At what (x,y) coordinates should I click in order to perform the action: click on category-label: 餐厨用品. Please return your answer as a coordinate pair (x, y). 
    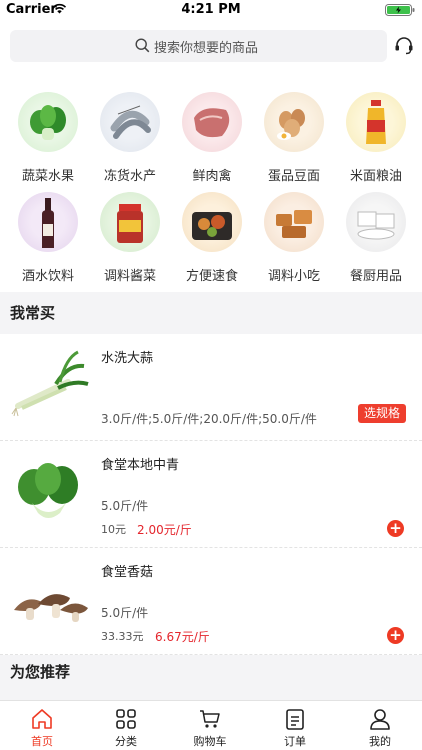
    Looking at the image, I should click on (375, 276).